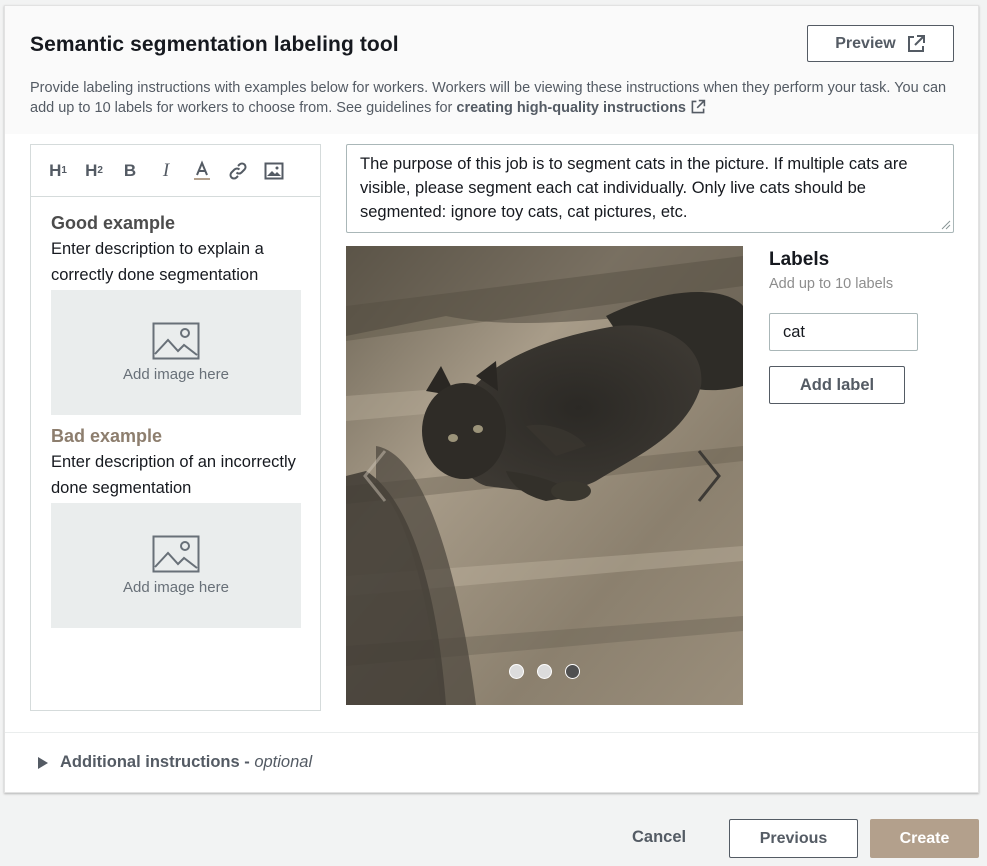  I want to click on font-color-button, so click(202, 171).